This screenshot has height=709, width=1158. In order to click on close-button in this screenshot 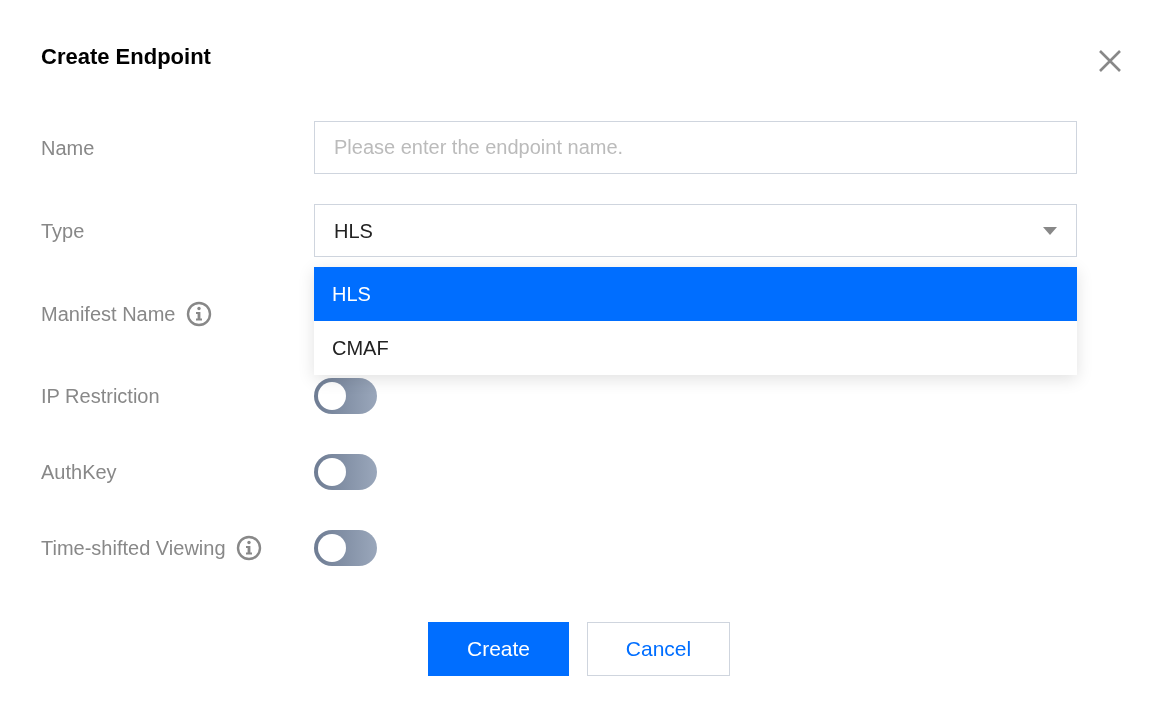, I will do `click(1110, 60)`.